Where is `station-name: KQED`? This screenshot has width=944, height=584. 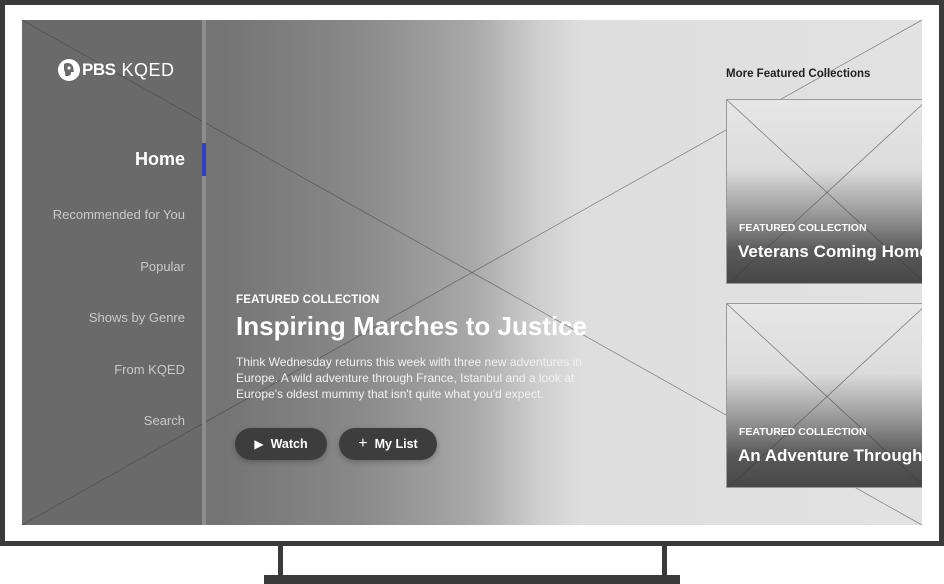 station-name: KQED is located at coordinates (148, 69).